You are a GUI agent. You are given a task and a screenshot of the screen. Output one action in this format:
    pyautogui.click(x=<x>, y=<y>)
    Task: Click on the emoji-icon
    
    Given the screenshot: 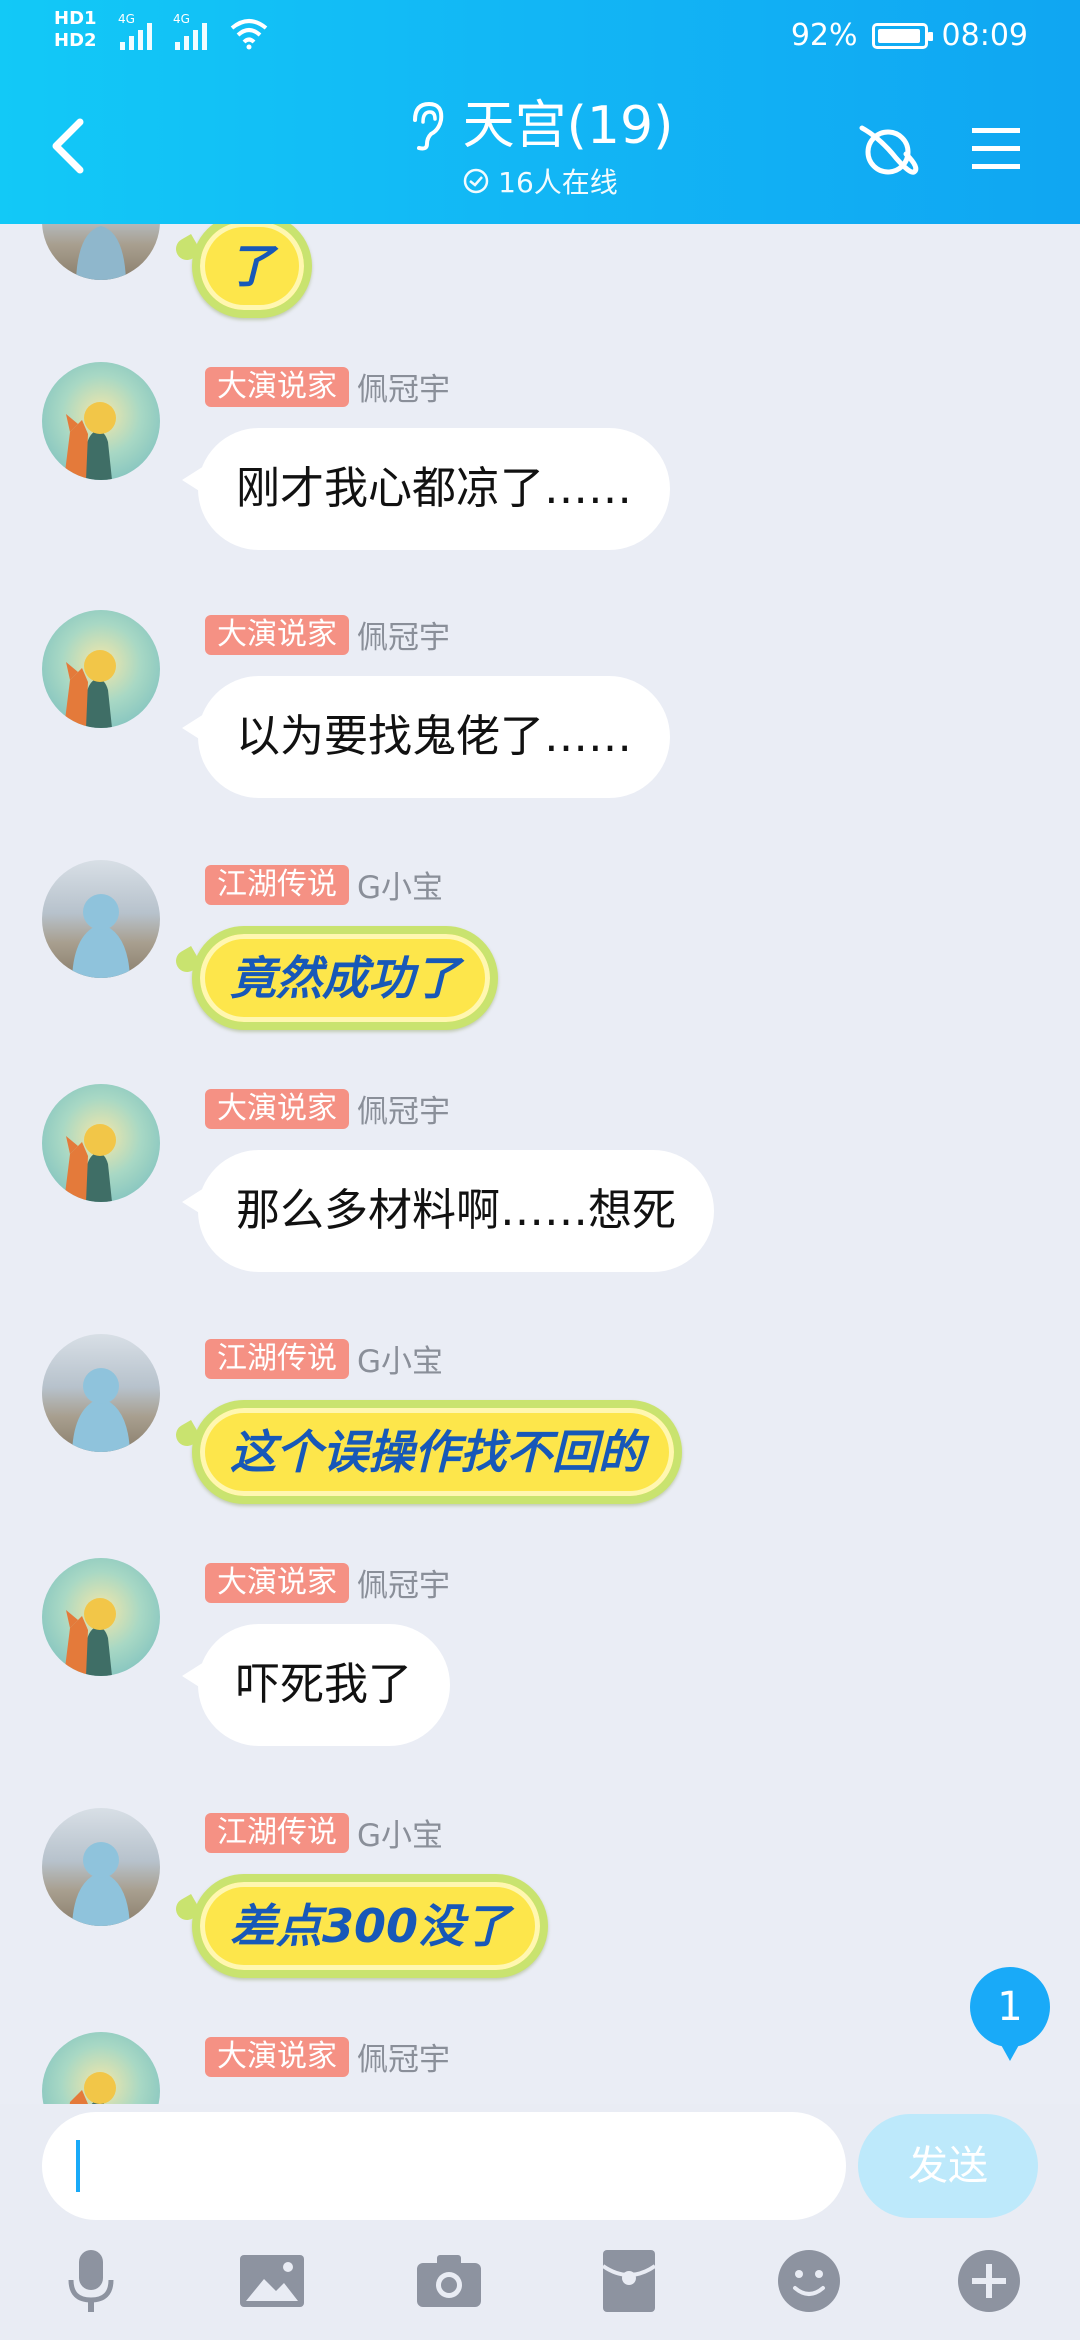 What is the action you would take?
    pyautogui.click(x=809, y=2281)
    